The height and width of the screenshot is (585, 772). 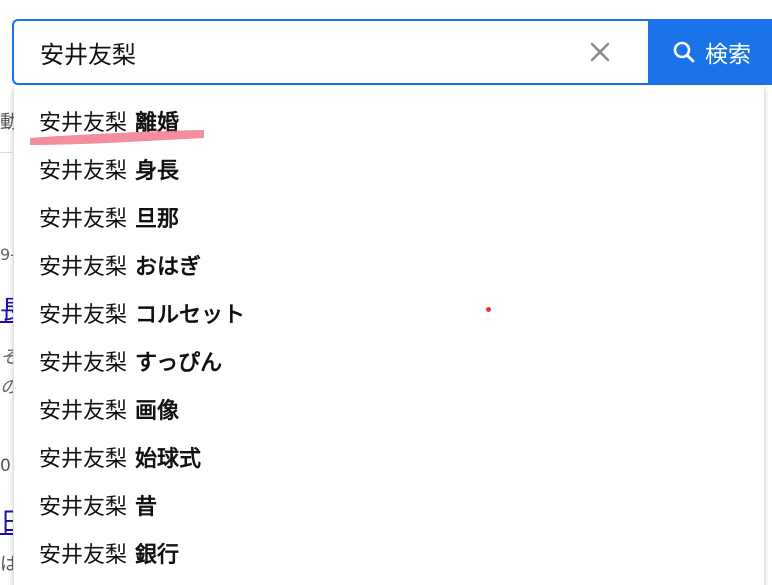 I want to click on suggestion-term: 旦那, so click(x=157, y=219).